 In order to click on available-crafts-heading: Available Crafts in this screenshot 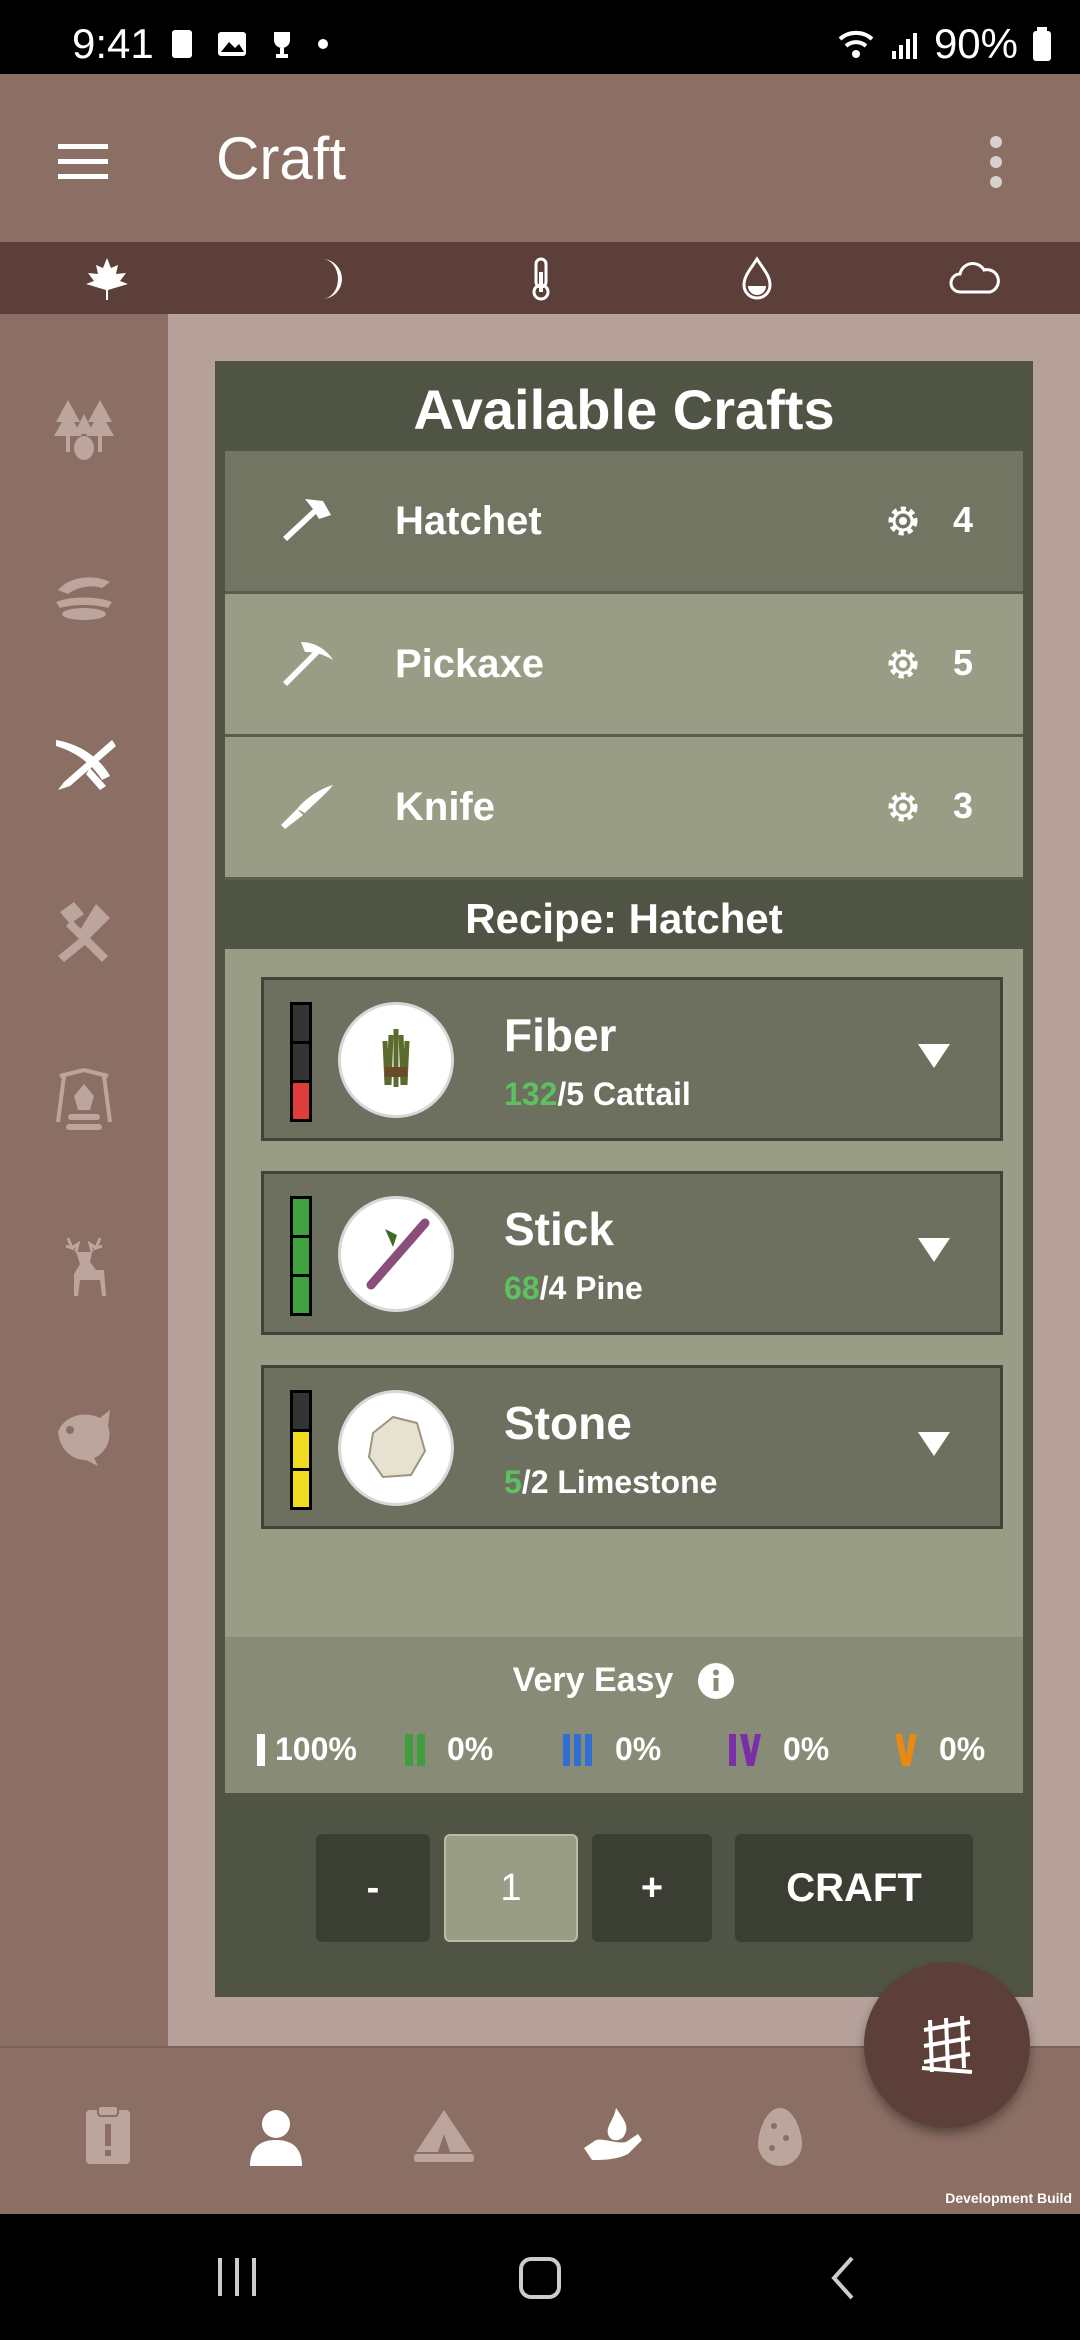, I will do `click(624, 409)`.